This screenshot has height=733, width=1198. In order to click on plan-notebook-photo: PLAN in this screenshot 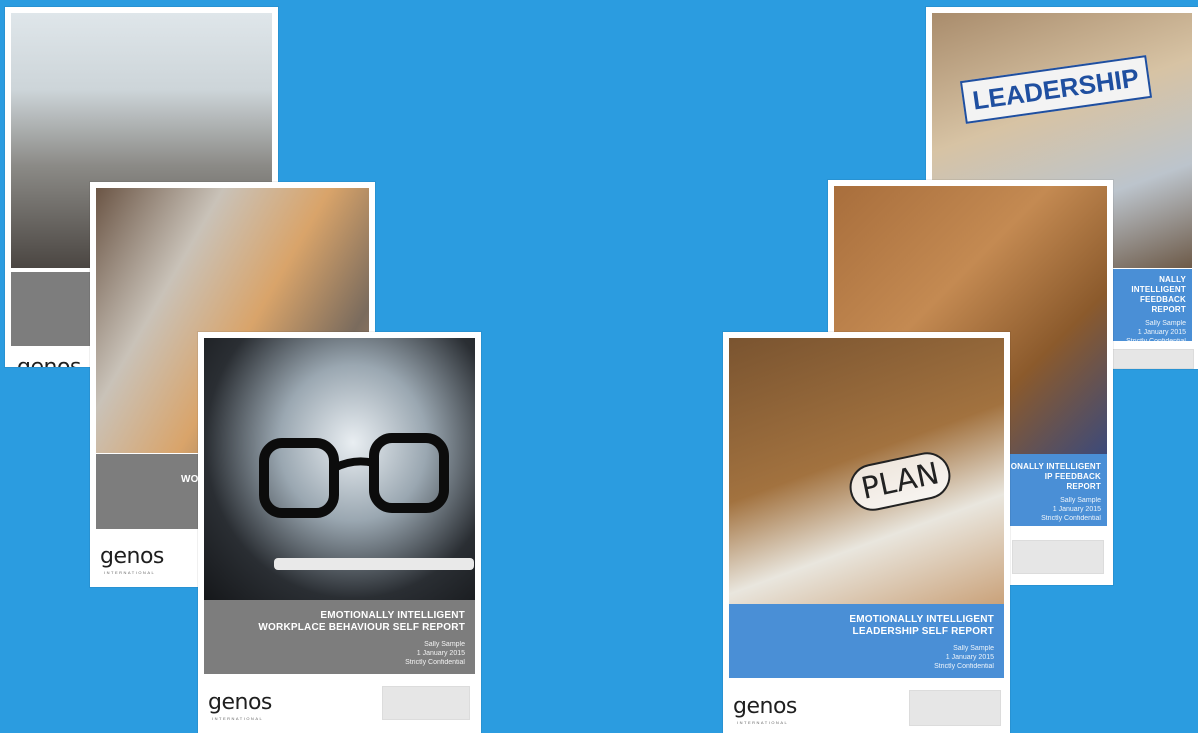, I will do `click(866, 471)`.